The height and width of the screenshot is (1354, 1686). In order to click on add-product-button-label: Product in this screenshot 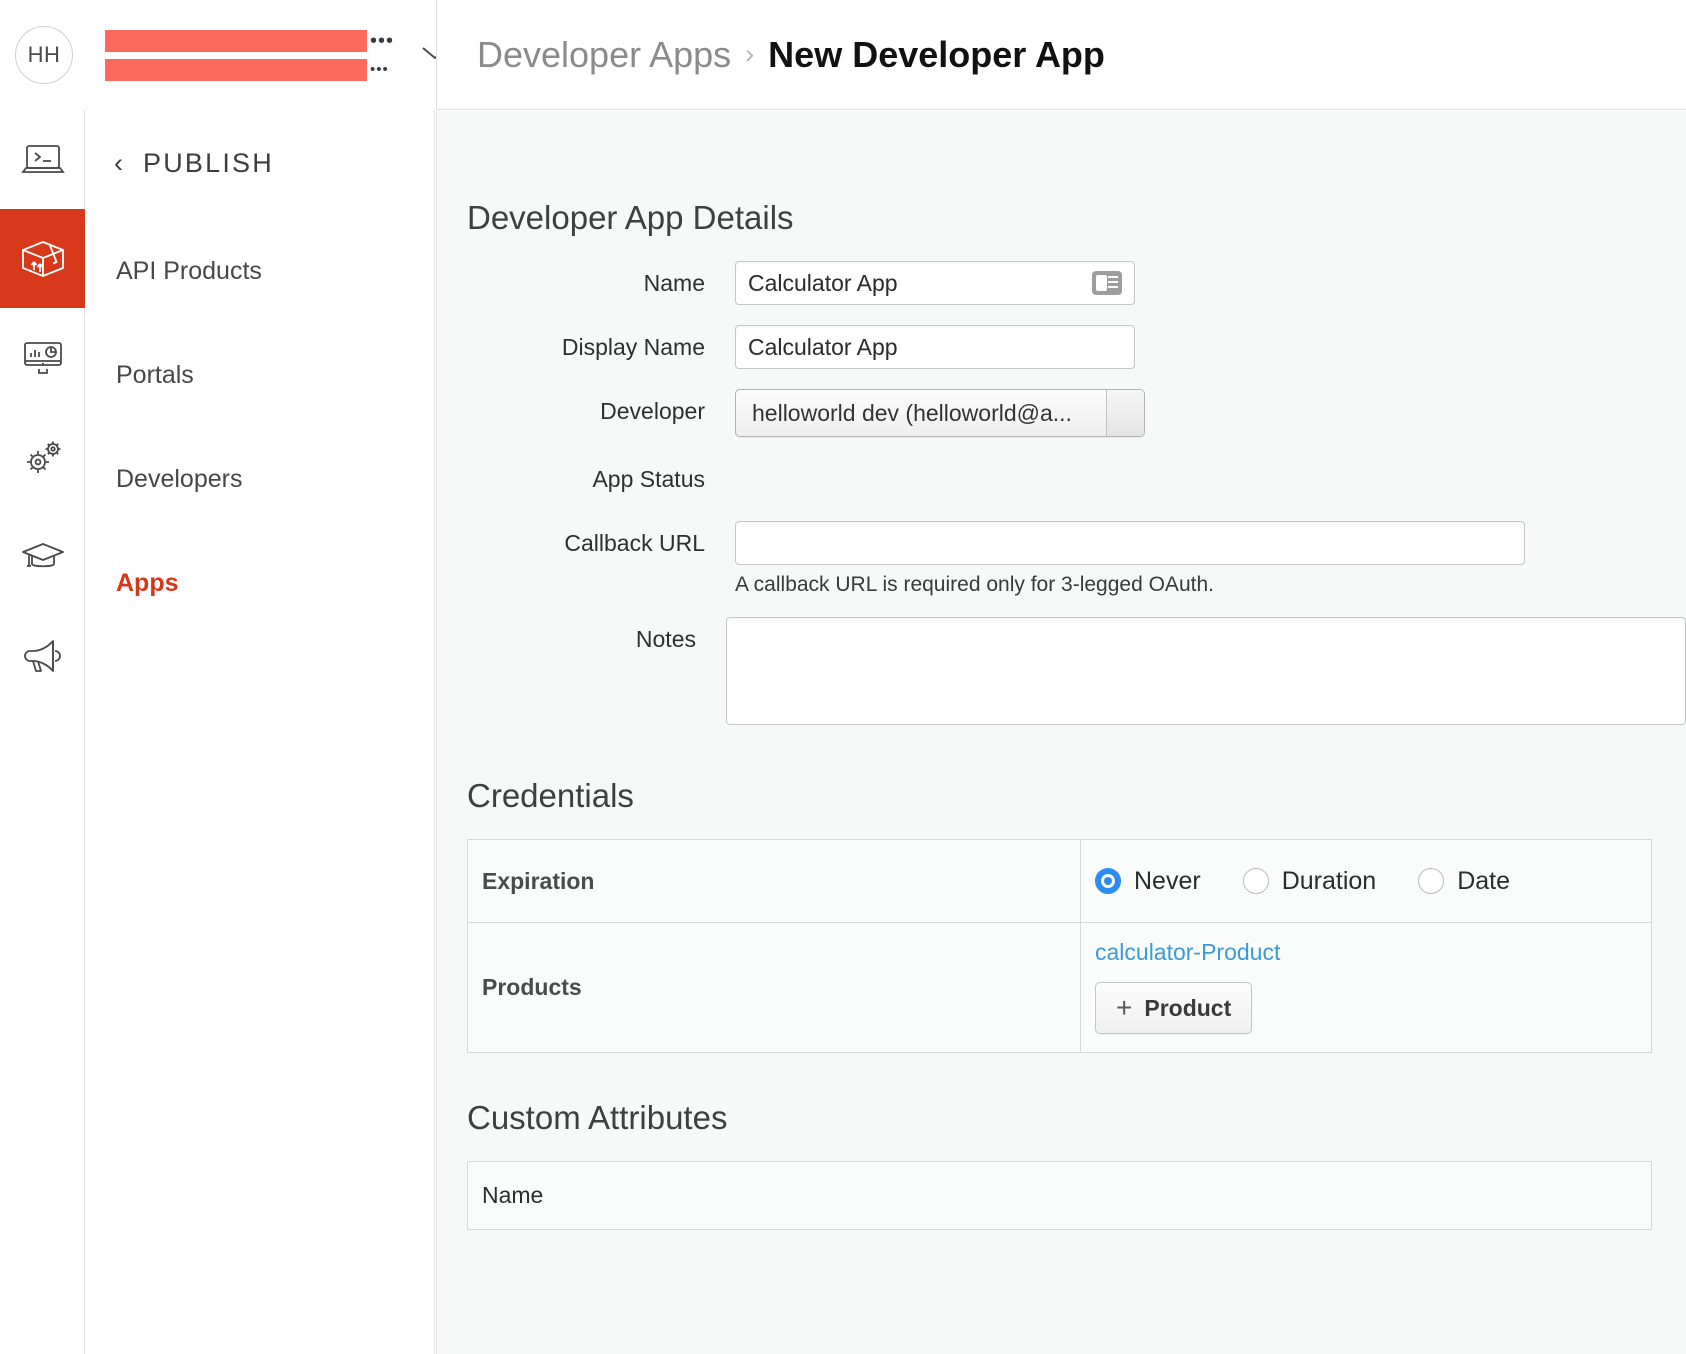, I will do `click(1188, 1007)`.